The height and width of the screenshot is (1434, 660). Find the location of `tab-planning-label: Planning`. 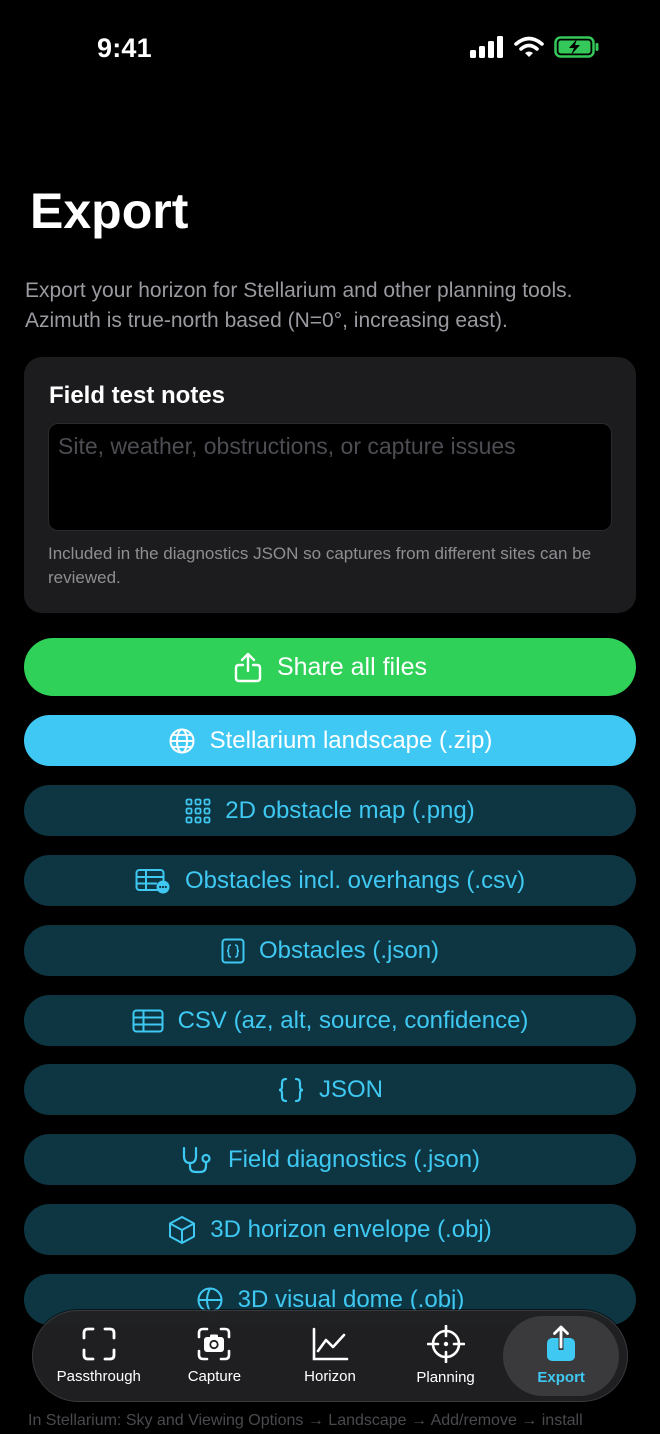

tab-planning-label: Planning is located at coordinates (445, 1377).